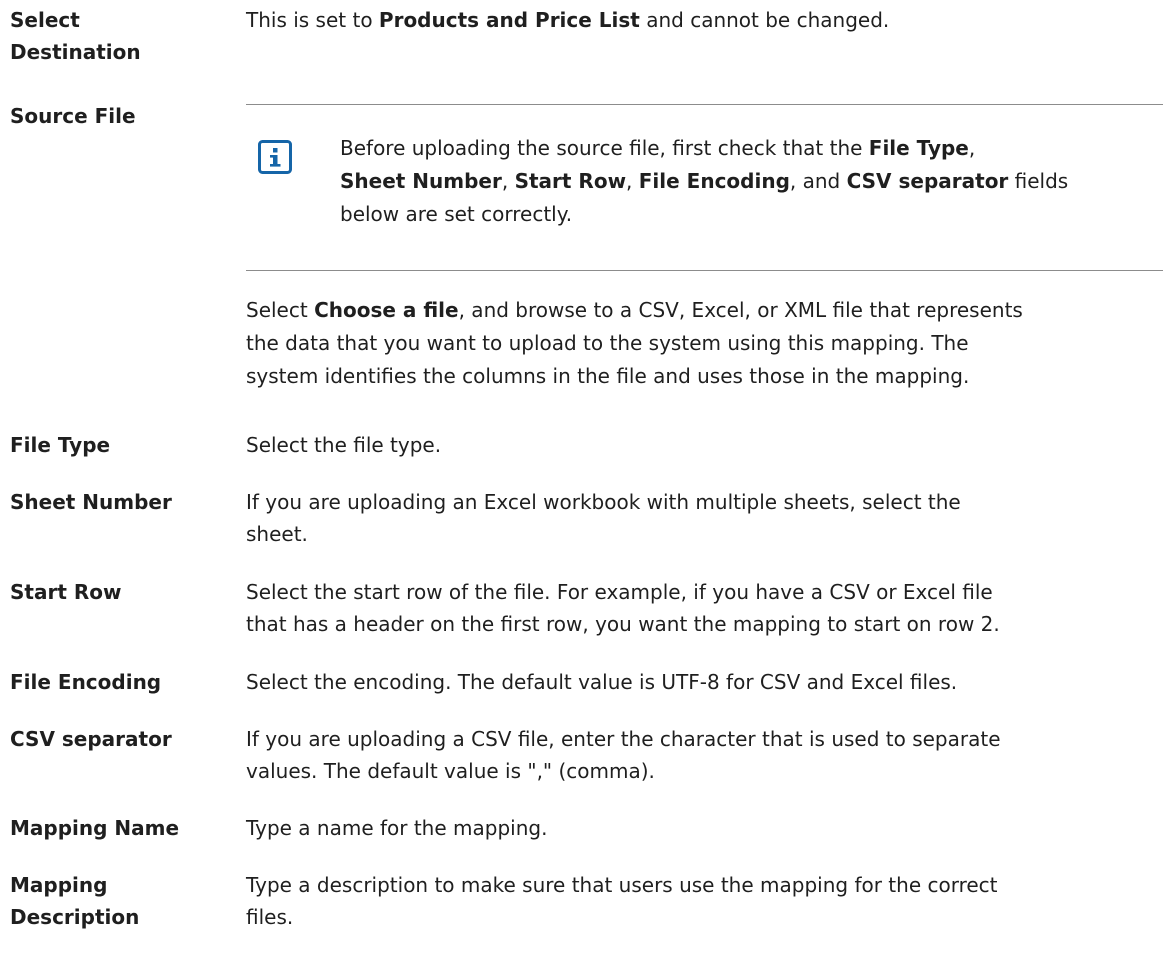  What do you see at coordinates (918, 148) in the screenshot?
I see `note-bold: File Type` at bounding box center [918, 148].